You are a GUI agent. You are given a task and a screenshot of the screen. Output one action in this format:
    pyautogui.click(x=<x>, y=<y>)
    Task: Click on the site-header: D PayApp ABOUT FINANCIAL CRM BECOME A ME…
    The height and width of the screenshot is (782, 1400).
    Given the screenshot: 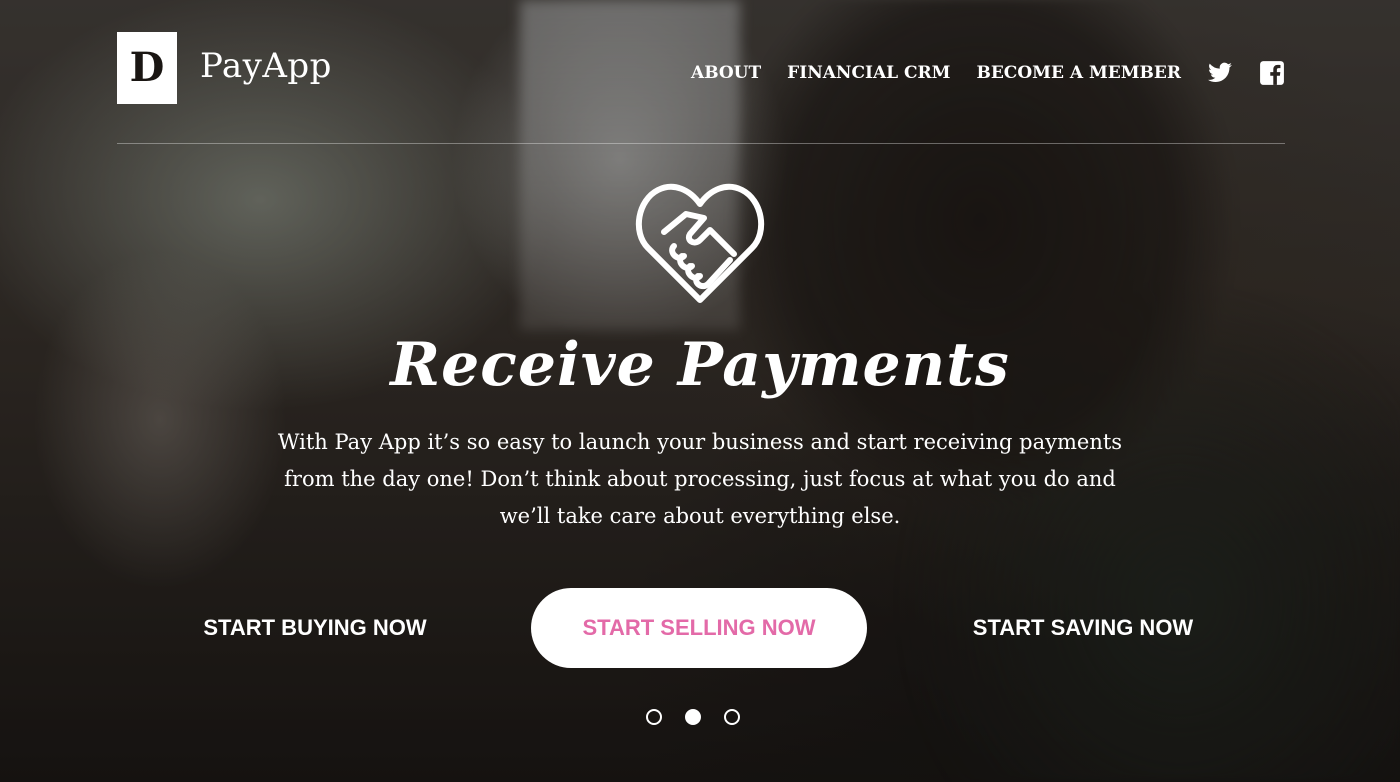 What is the action you would take?
    pyautogui.click(x=701, y=88)
    